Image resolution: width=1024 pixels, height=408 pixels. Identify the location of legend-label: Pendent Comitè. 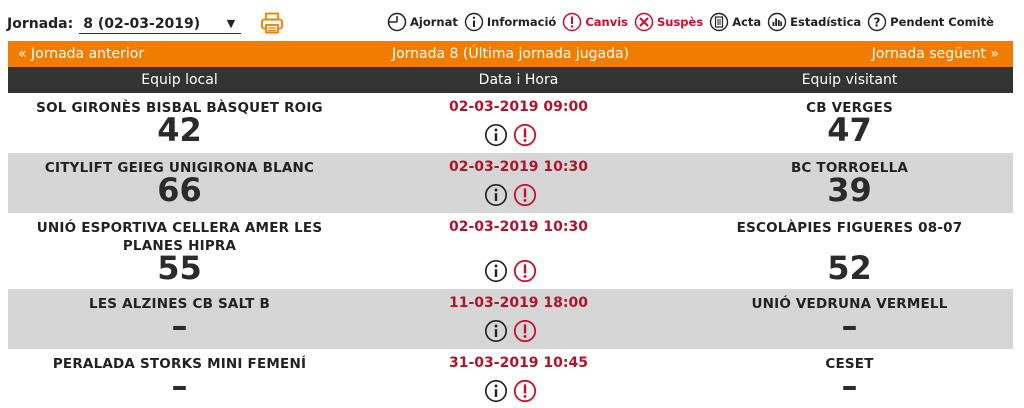
(942, 22).